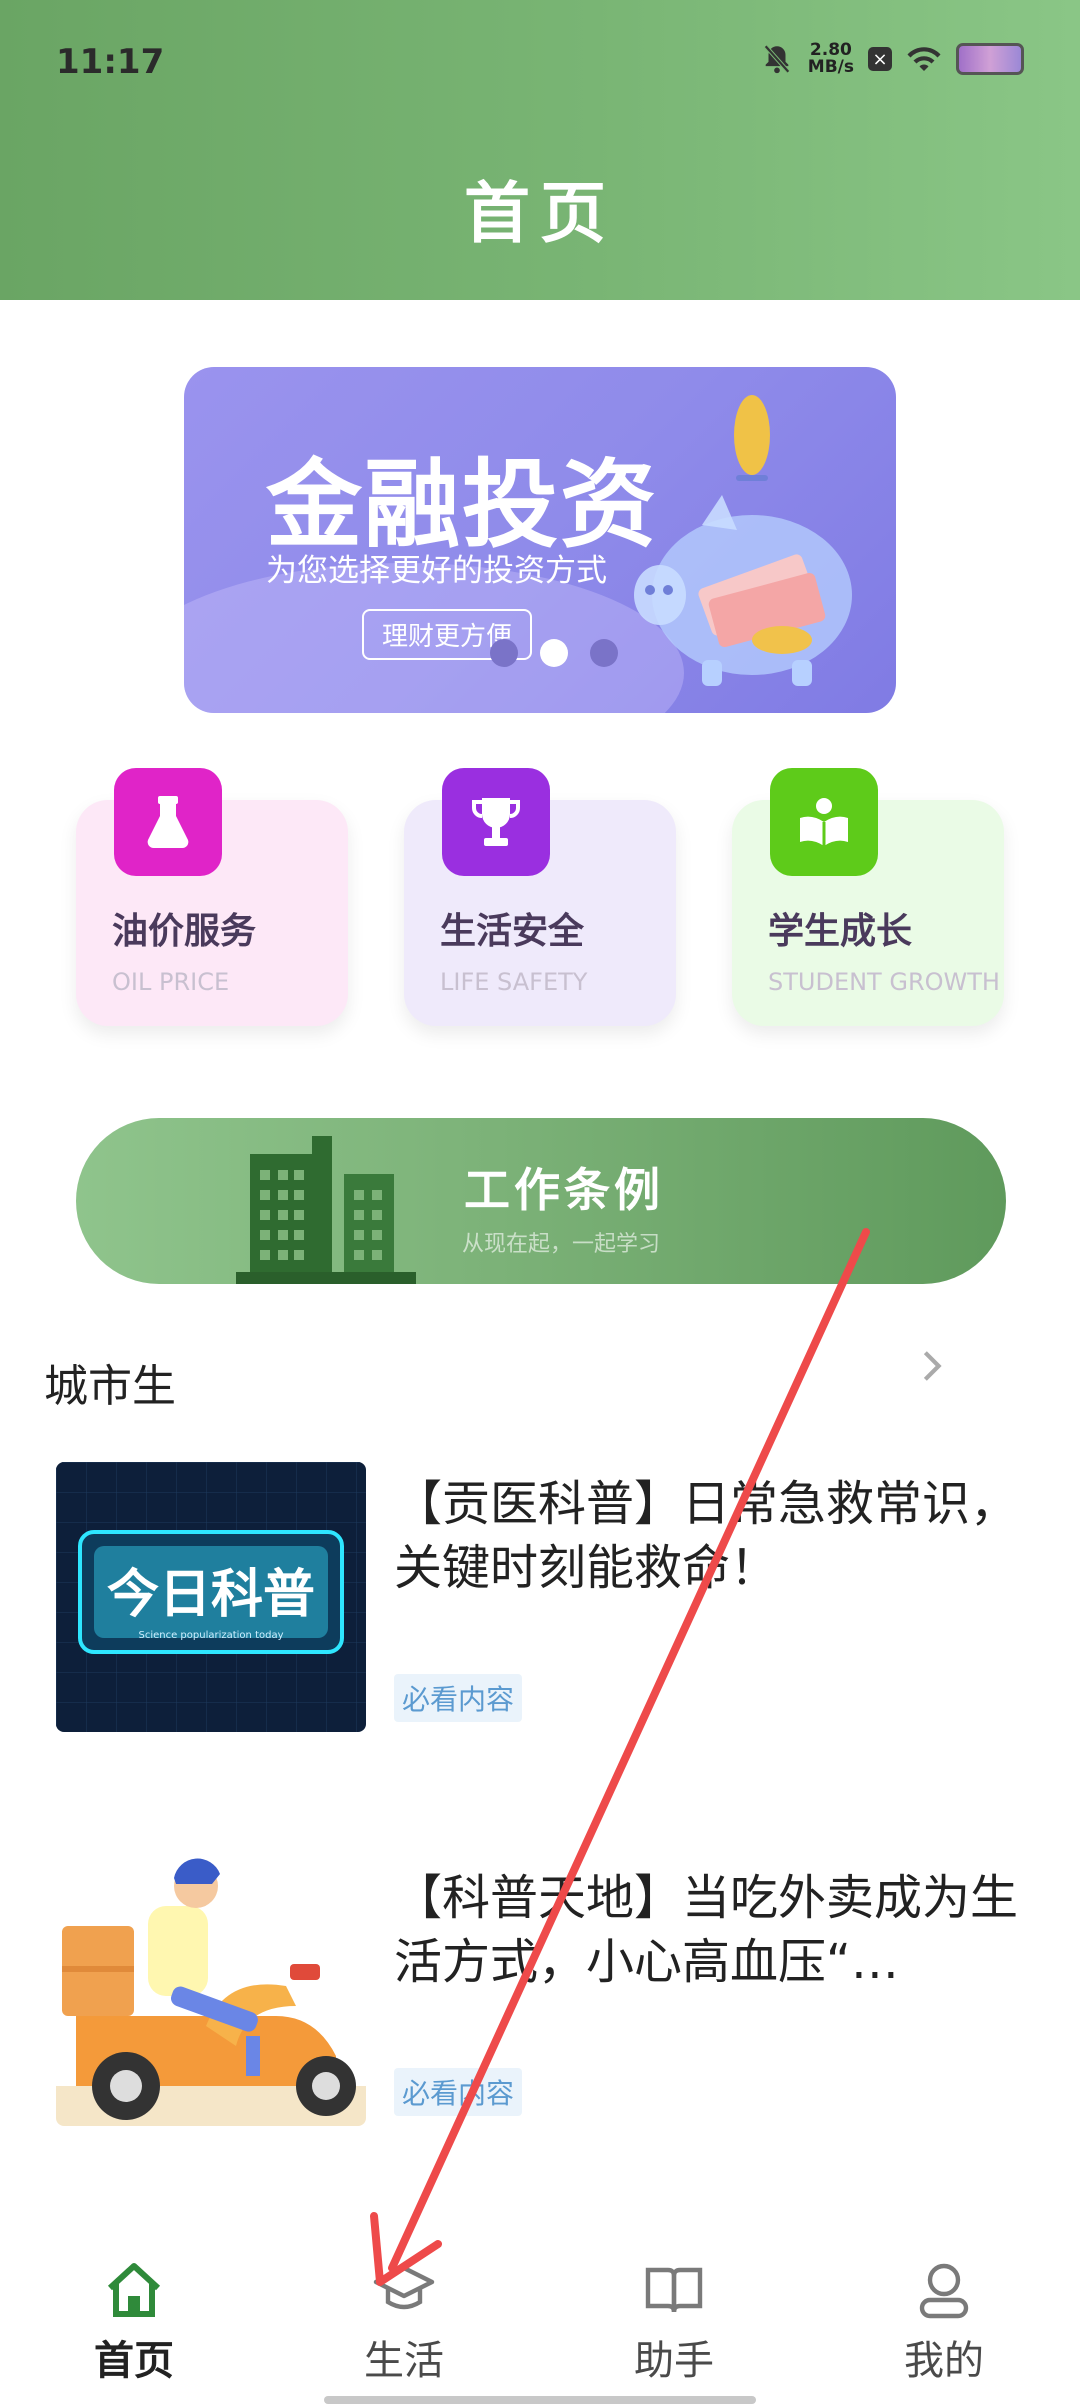 The height and width of the screenshot is (2408, 1080). Describe the element at coordinates (212, 897) in the screenshot. I see `category-oil-price: 油价服务 OIL PRICE` at that location.